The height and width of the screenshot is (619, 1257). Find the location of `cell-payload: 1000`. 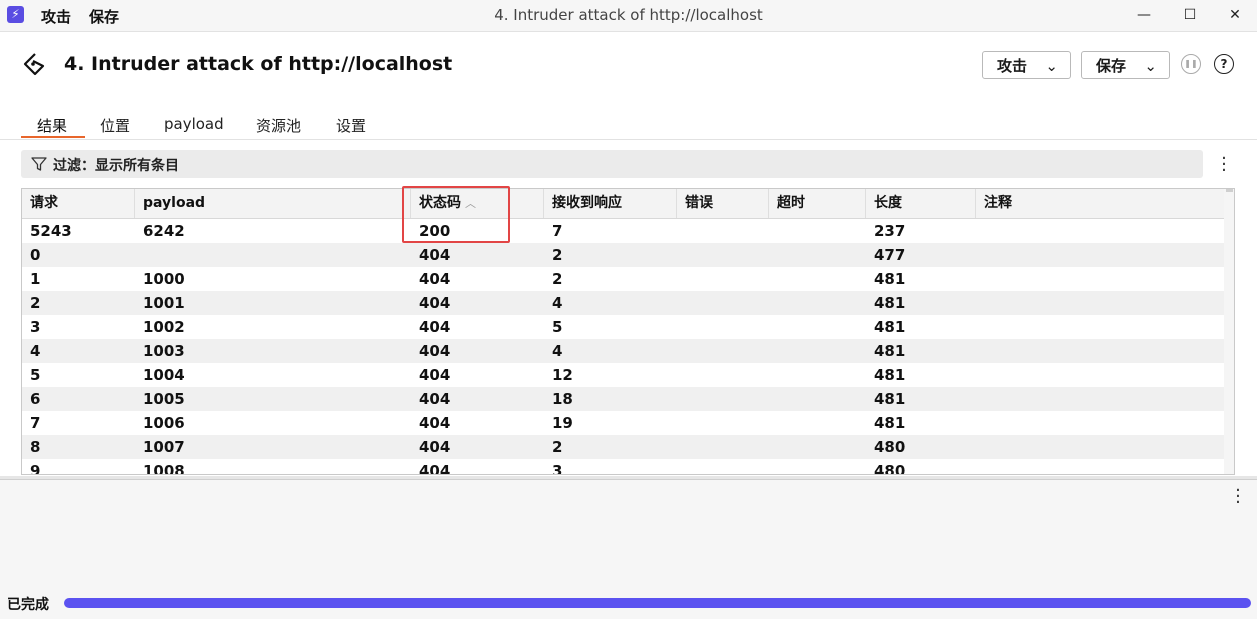

cell-payload: 1000 is located at coordinates (164, 279).